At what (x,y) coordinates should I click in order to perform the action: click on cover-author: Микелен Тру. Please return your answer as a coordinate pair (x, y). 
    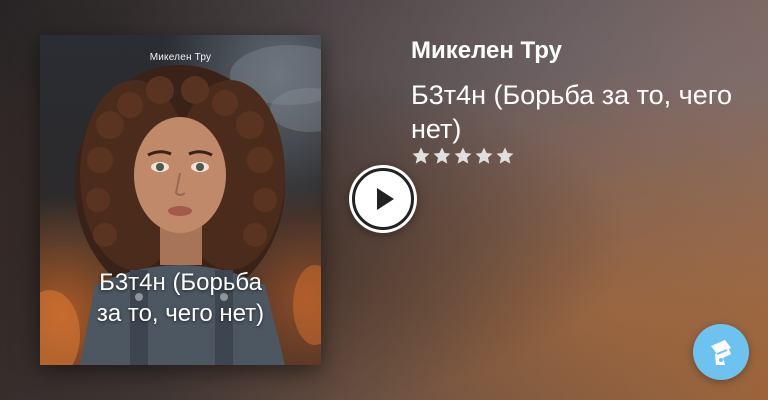
    Looking at the image, I should click on (180, 57).